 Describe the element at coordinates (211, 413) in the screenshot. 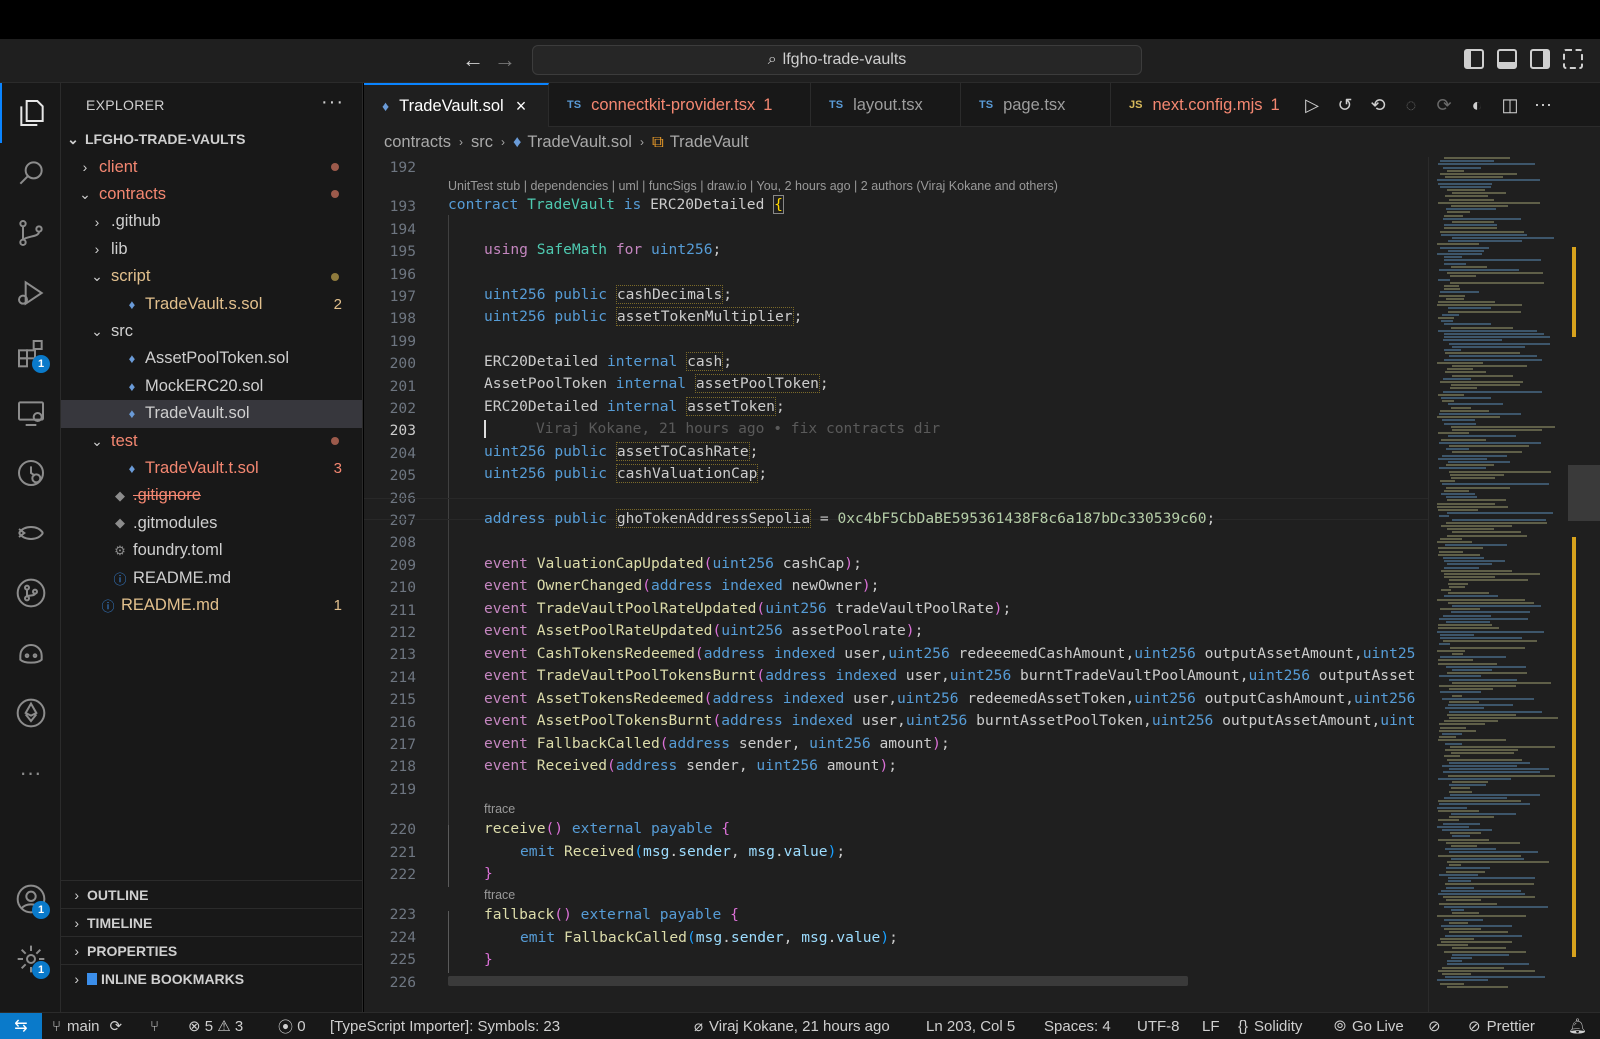

I see `tree-item: ♦ TradeVault.sol` at that location.